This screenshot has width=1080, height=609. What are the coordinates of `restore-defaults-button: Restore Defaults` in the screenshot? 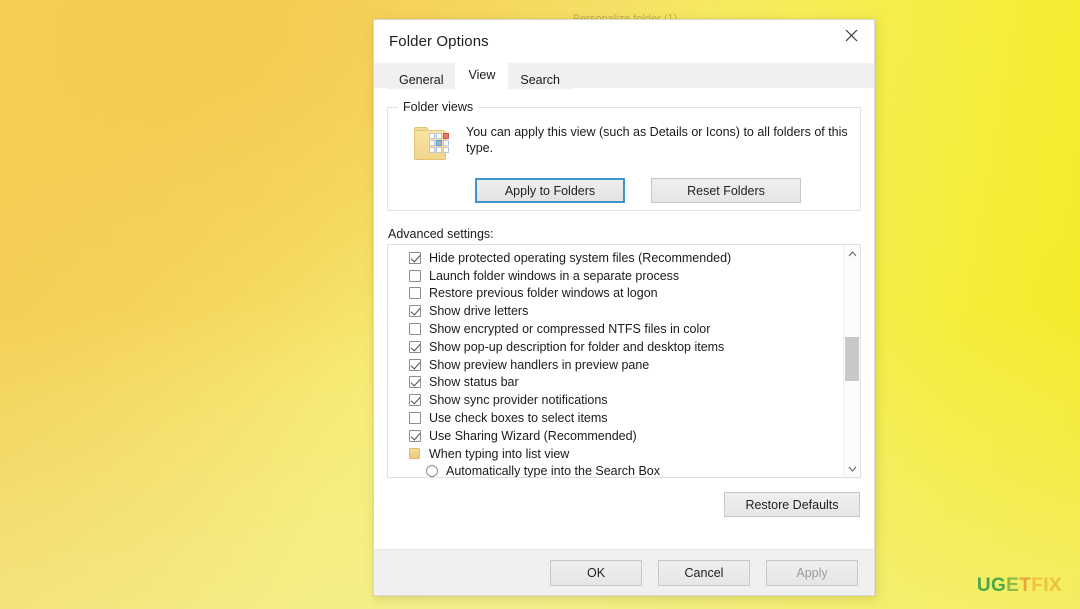 It's located at (792, 504).